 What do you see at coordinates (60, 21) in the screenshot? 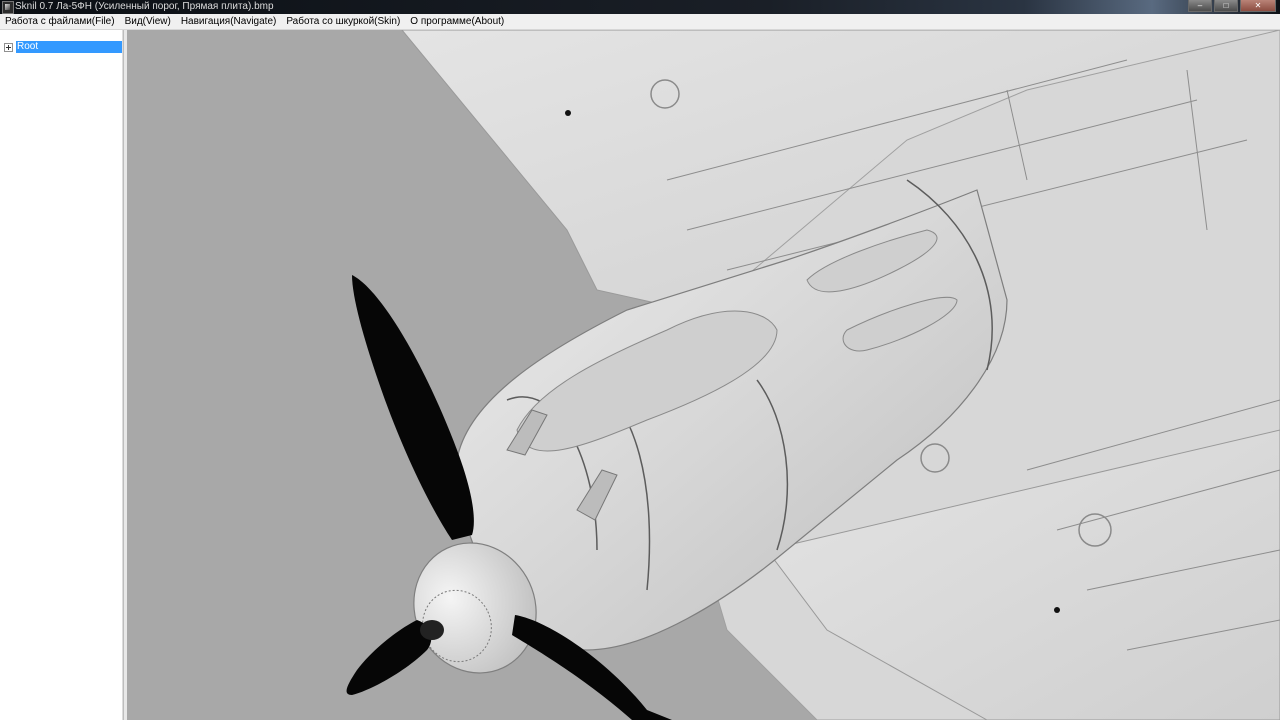
I see `menu-file: Работа с файлами(File)` at bounding box center [60, 21].